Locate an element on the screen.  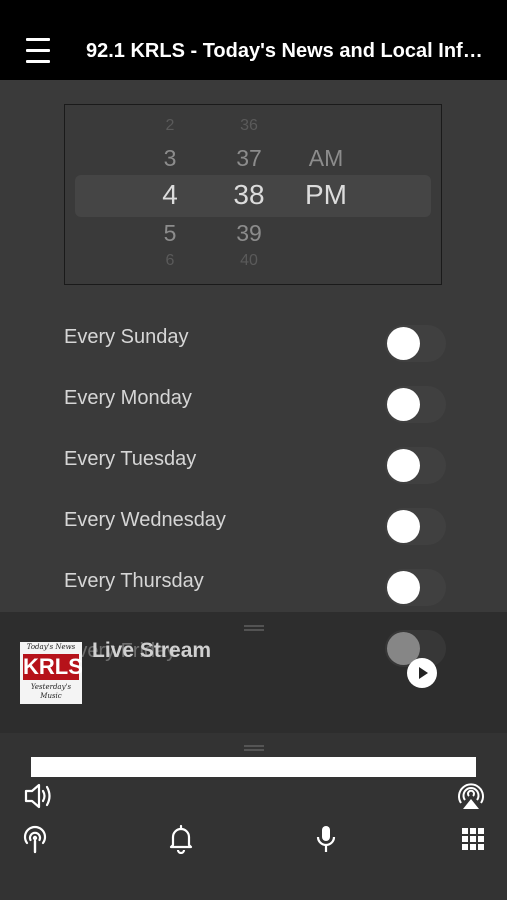
hour-value-selected: 4 is located at coordinates (170, 194).